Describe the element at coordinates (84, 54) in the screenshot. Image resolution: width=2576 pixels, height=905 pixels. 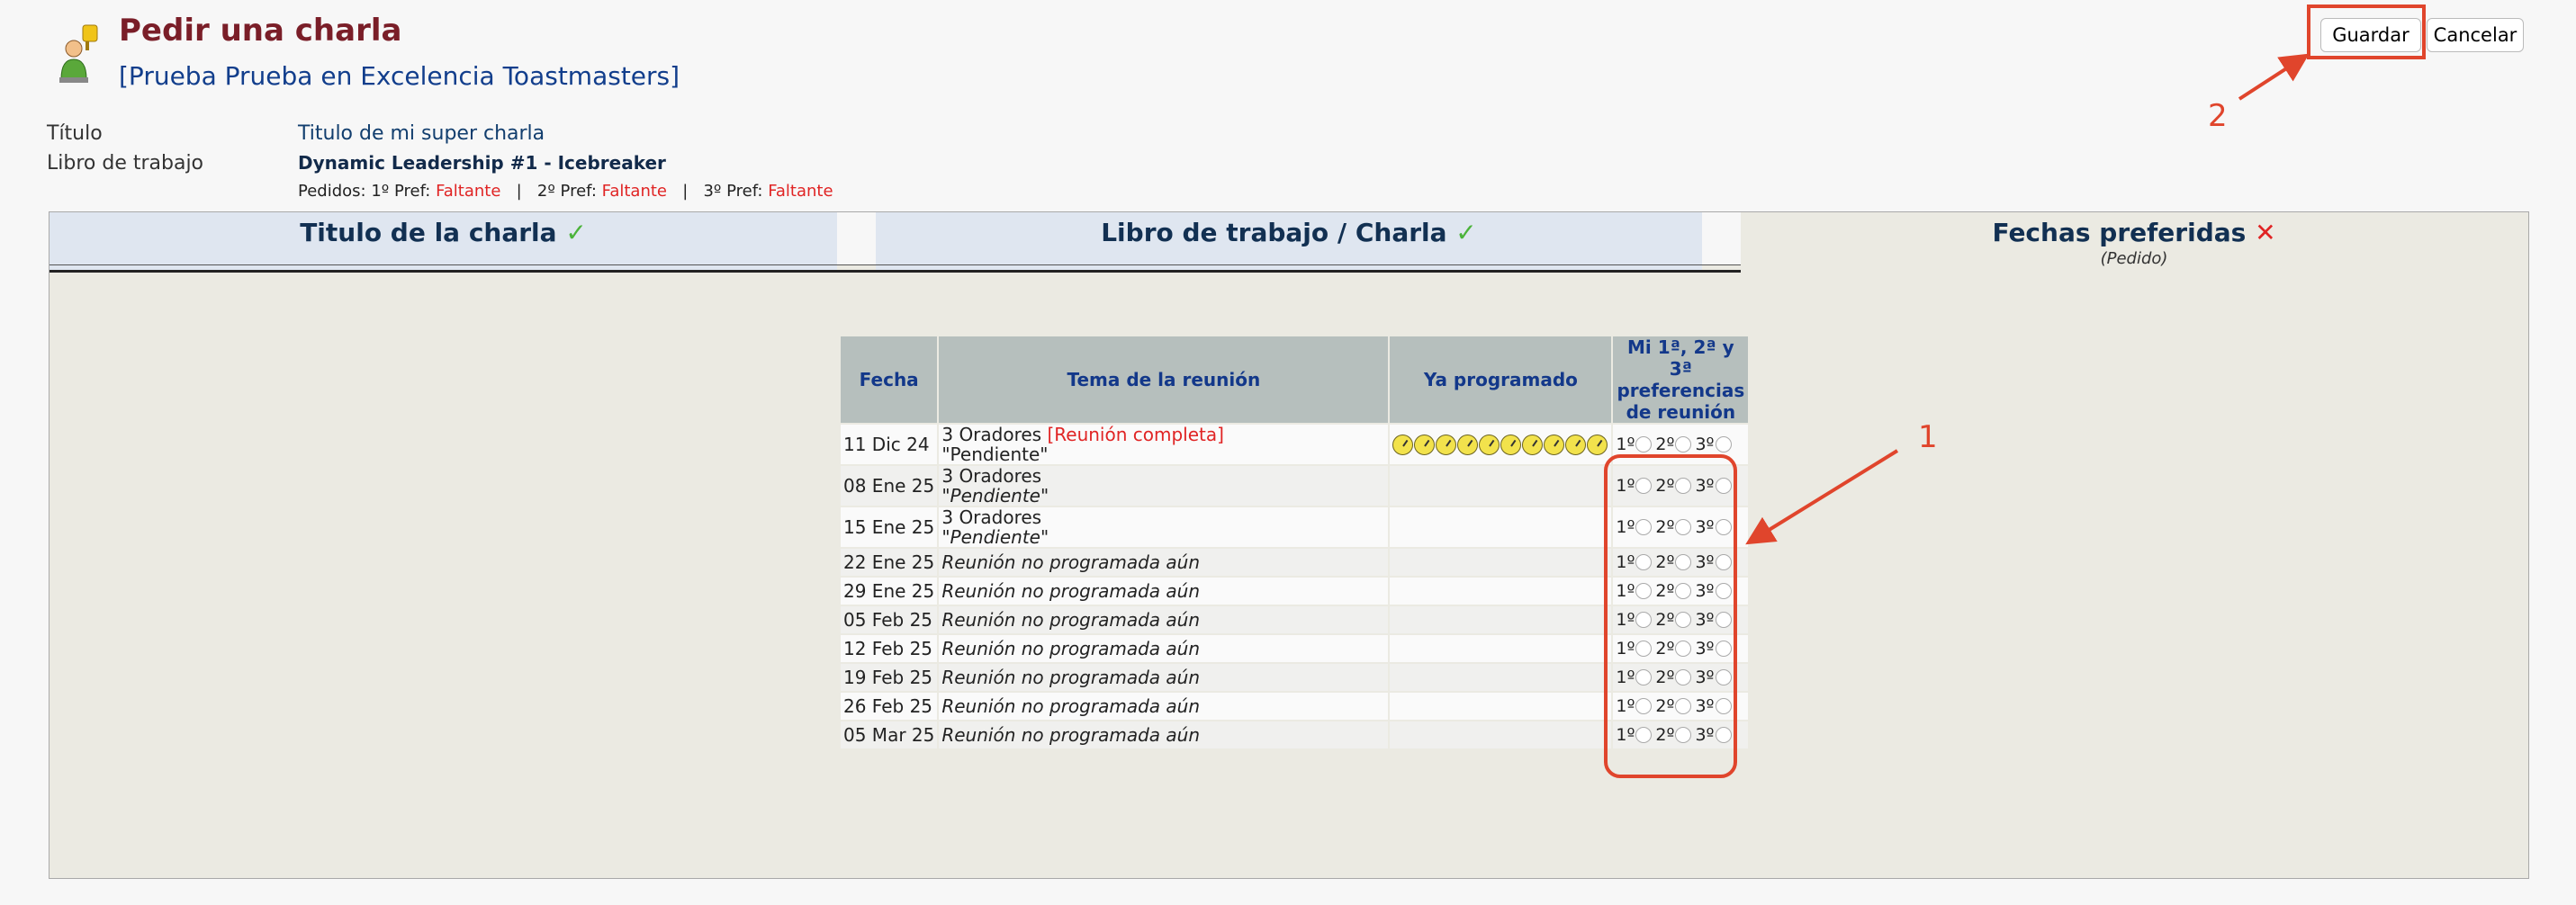
I see `speaker-request-icon` at that location.